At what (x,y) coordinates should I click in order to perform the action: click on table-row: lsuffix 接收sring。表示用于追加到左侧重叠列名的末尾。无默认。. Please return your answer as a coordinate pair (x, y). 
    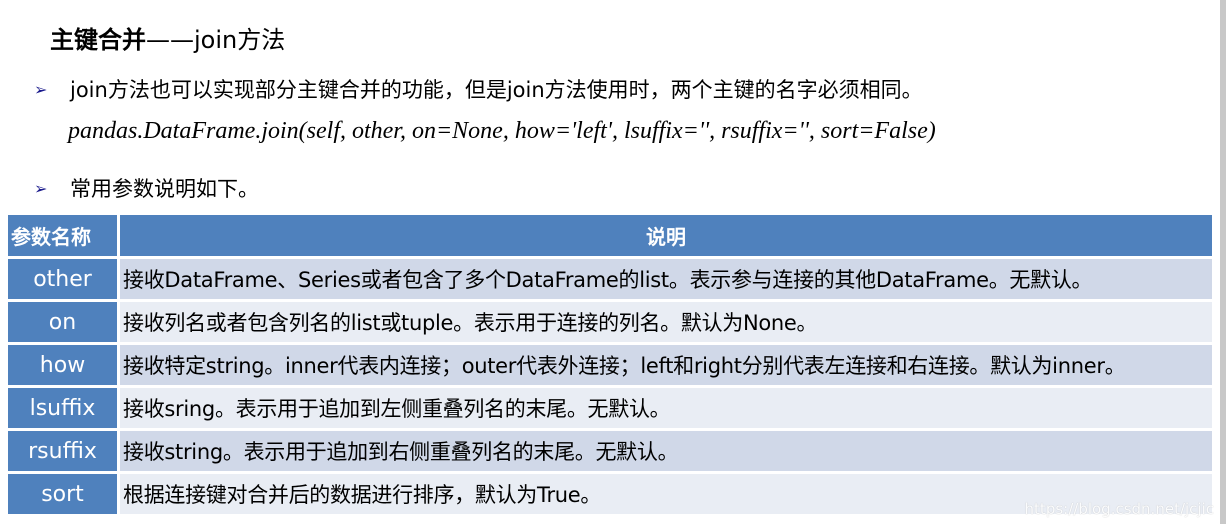
    Looking at the image, I should click on (610, 409).